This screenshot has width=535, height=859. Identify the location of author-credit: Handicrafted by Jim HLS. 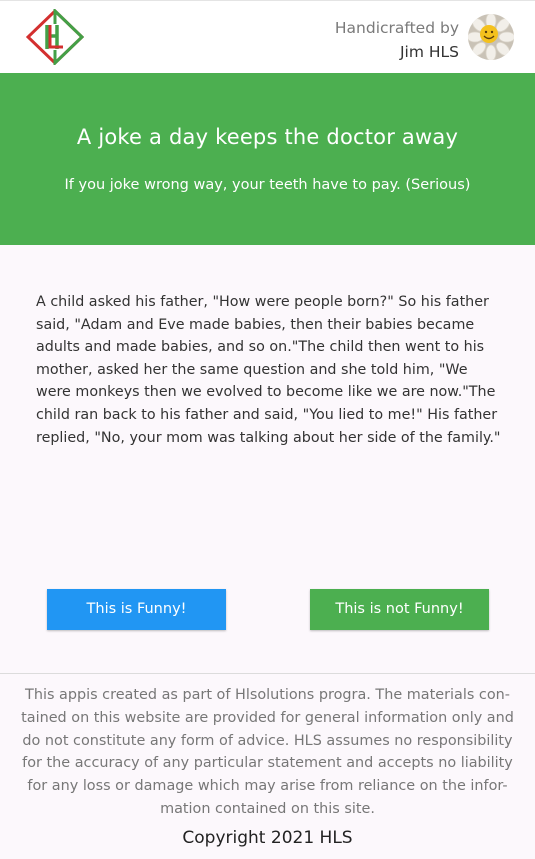
(397, 40).